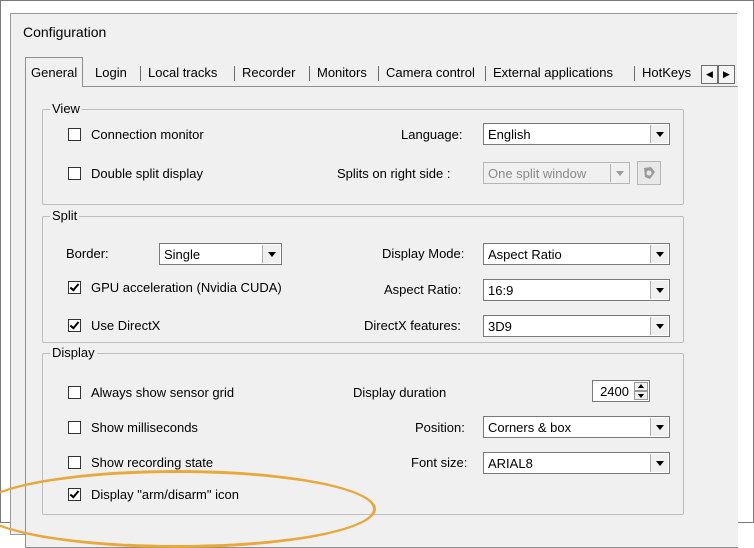 The image size is (754, 548). What do you see at coordinates (400, 392) in the screenshot?
I see `duration-label: Display duration` at bounding box center [400, 392].